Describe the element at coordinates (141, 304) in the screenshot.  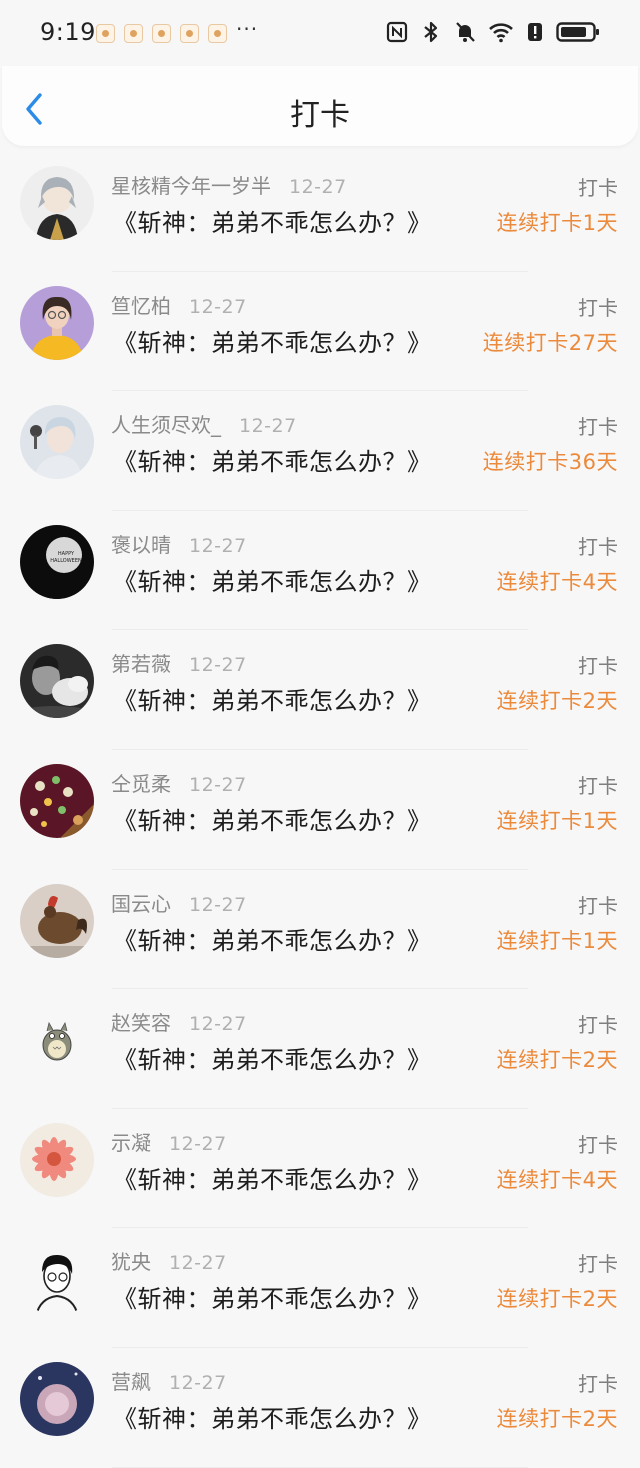
I see `user-name: 笪忆柏` at that location.